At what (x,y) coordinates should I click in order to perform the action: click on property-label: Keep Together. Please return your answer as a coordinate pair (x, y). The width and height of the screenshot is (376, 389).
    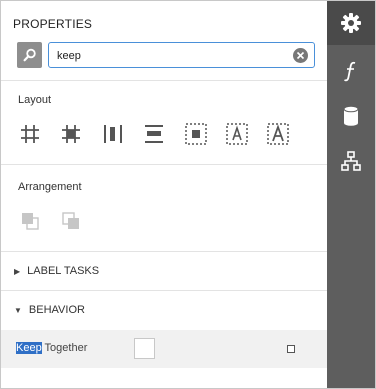
    Looking at the image, I should click on (51, 348).